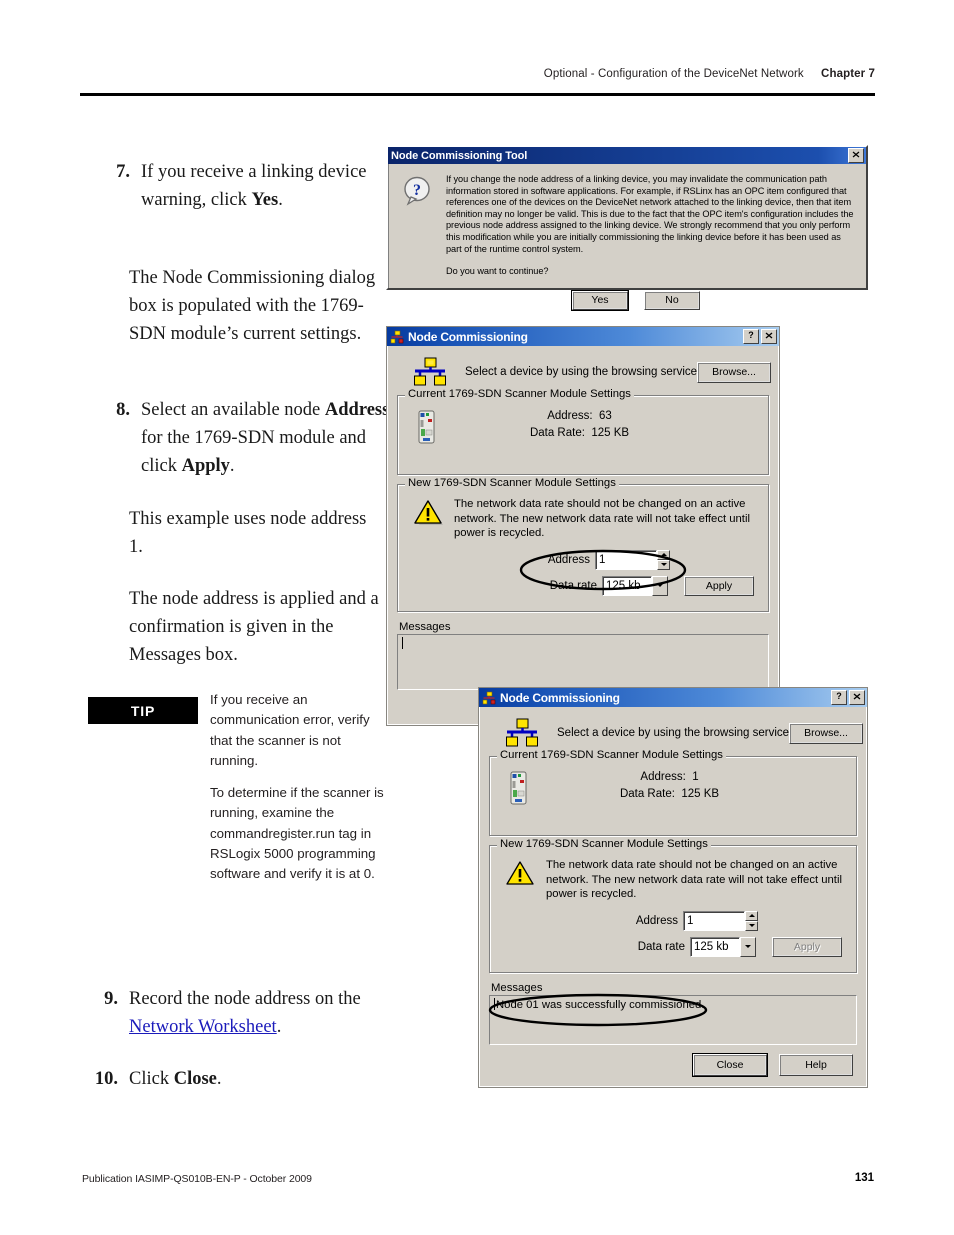 The width and height of the screenshot is (954, 1235). What do you see at coordinates (568, 559) in the screenshot?
I see `address-label: Address` at bounding box center [568, 559].